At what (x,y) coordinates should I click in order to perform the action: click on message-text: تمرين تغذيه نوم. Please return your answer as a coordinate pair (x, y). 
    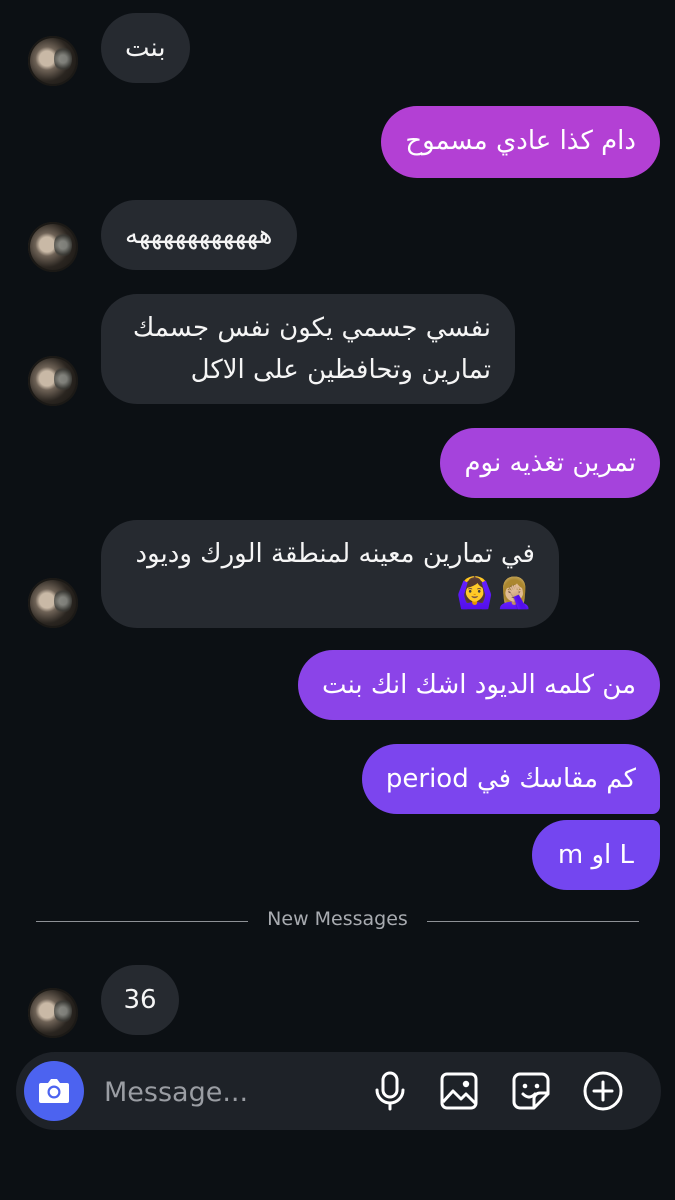
    Looking at the image, I should click on (550, 463).